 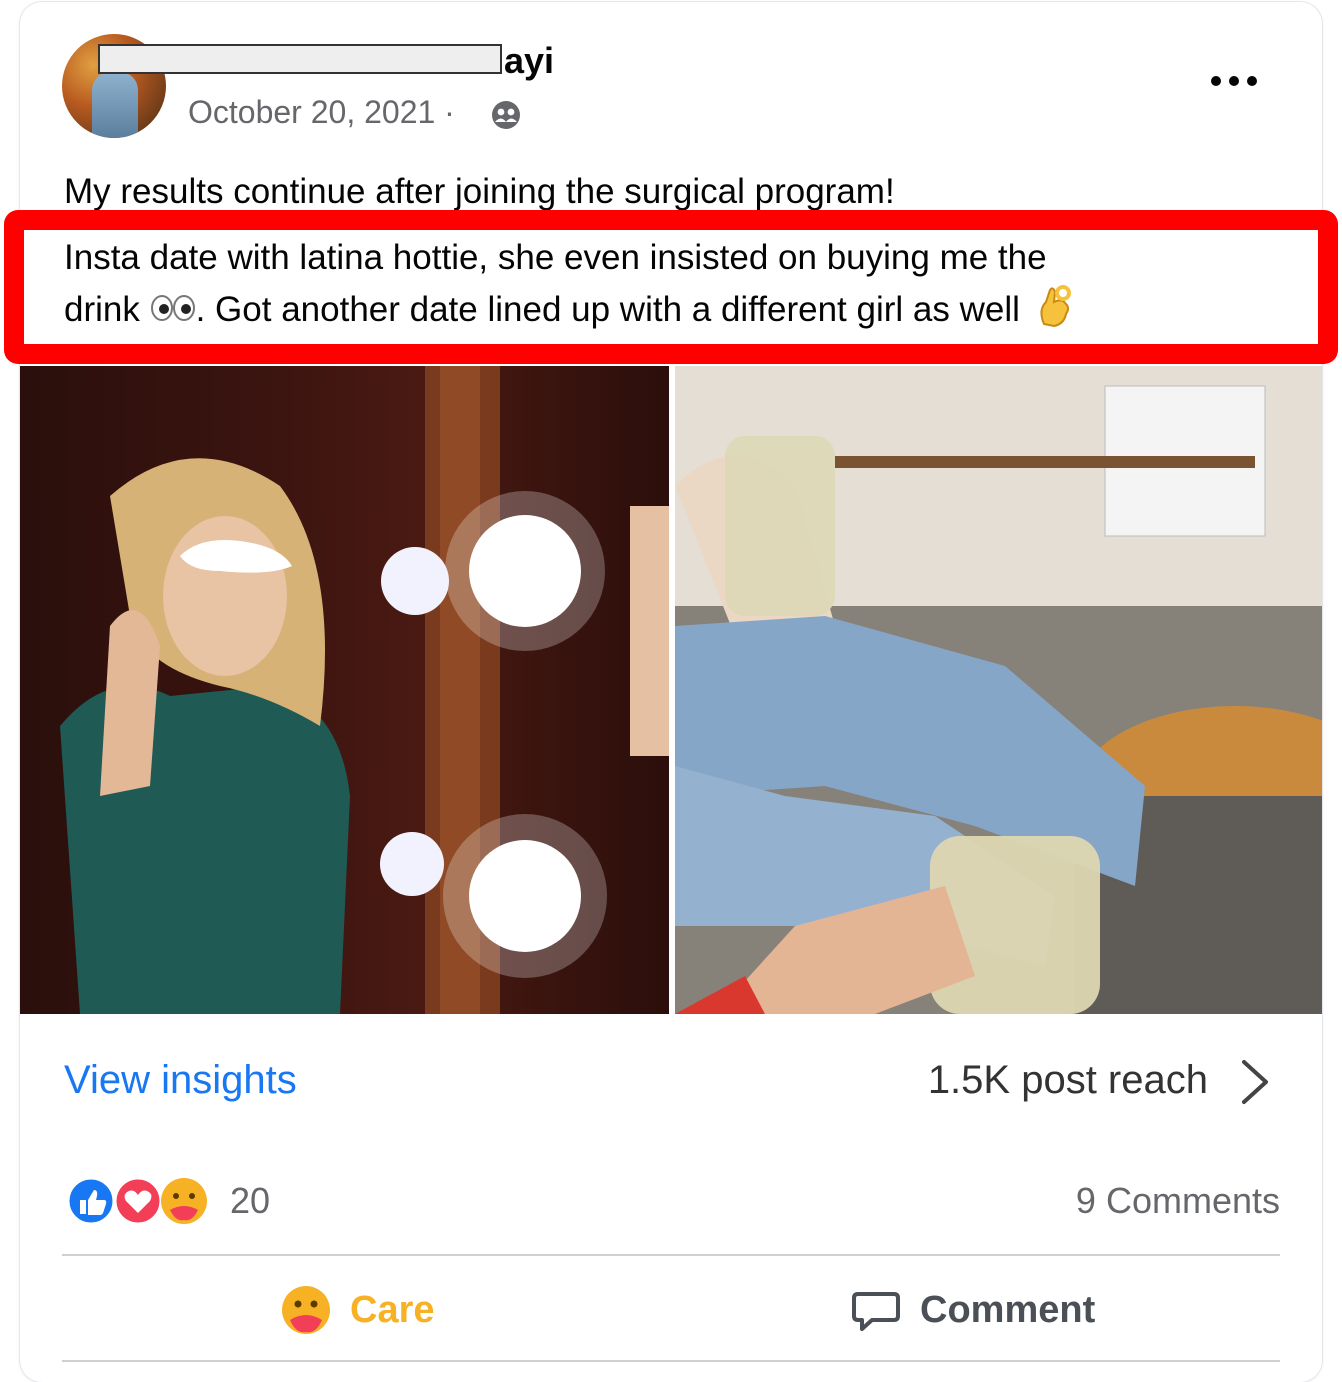 What do you see at coordinates (671, 1361) in the screenshot?
I see `divider-bottom` at bounding box center [671, 1361].